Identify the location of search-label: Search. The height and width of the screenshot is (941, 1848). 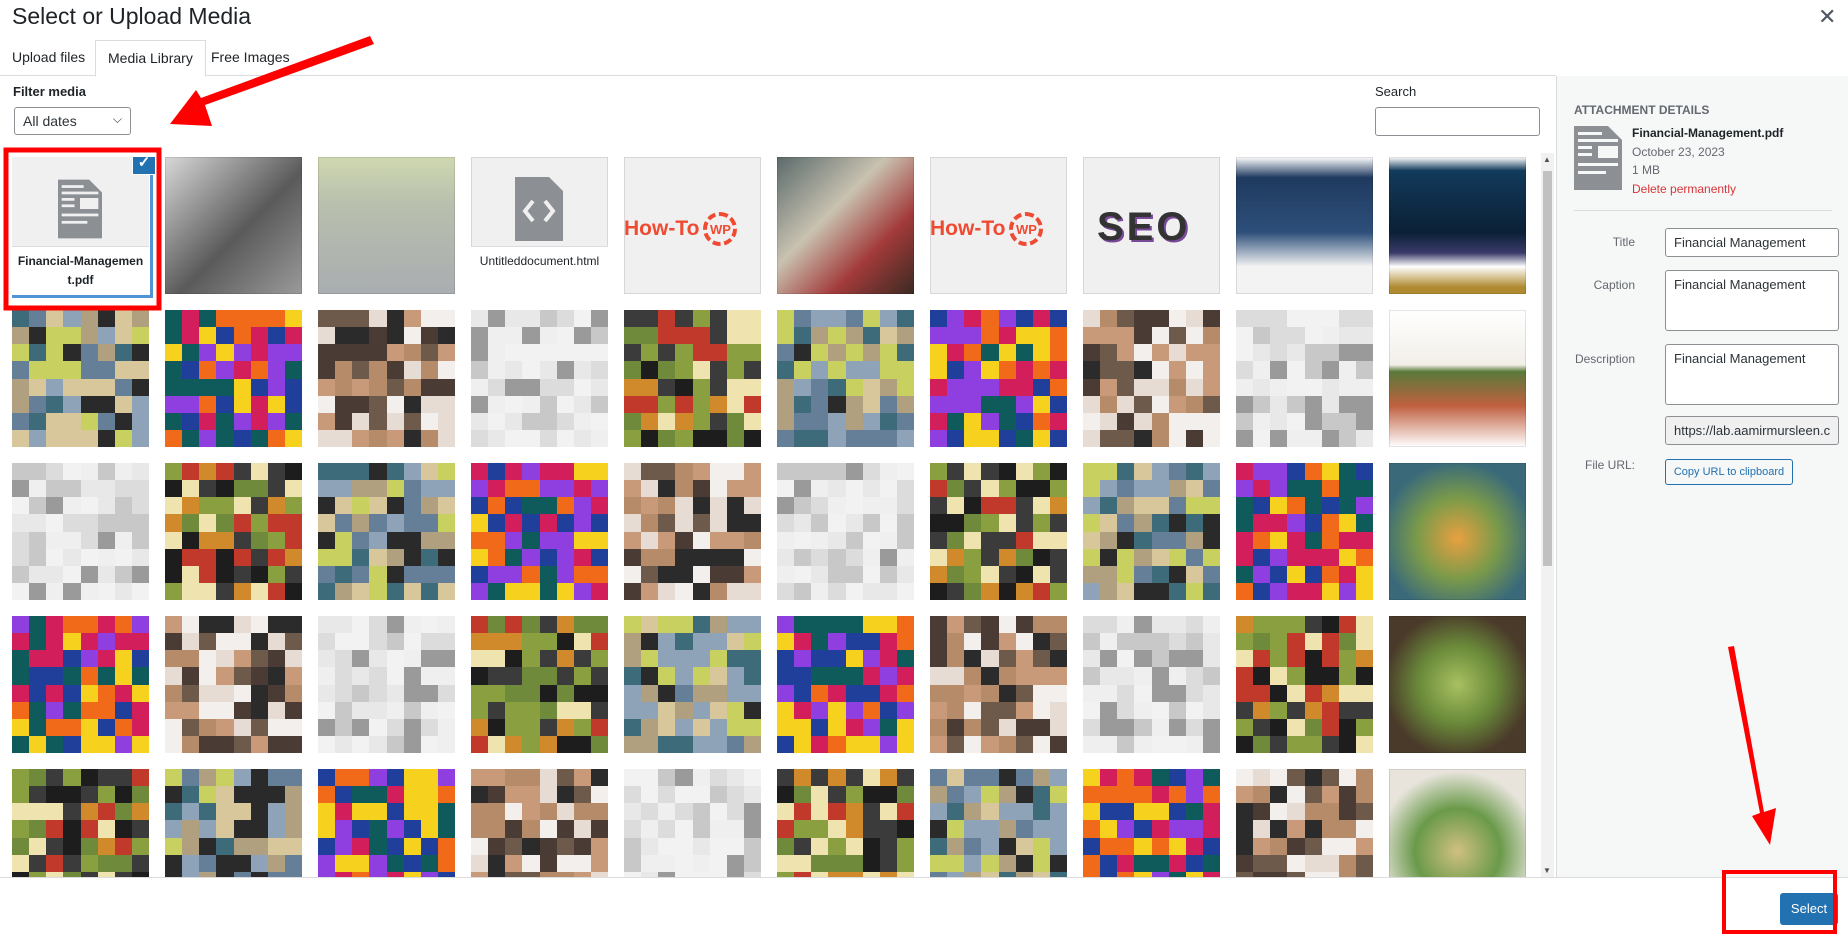
(1396, 91).